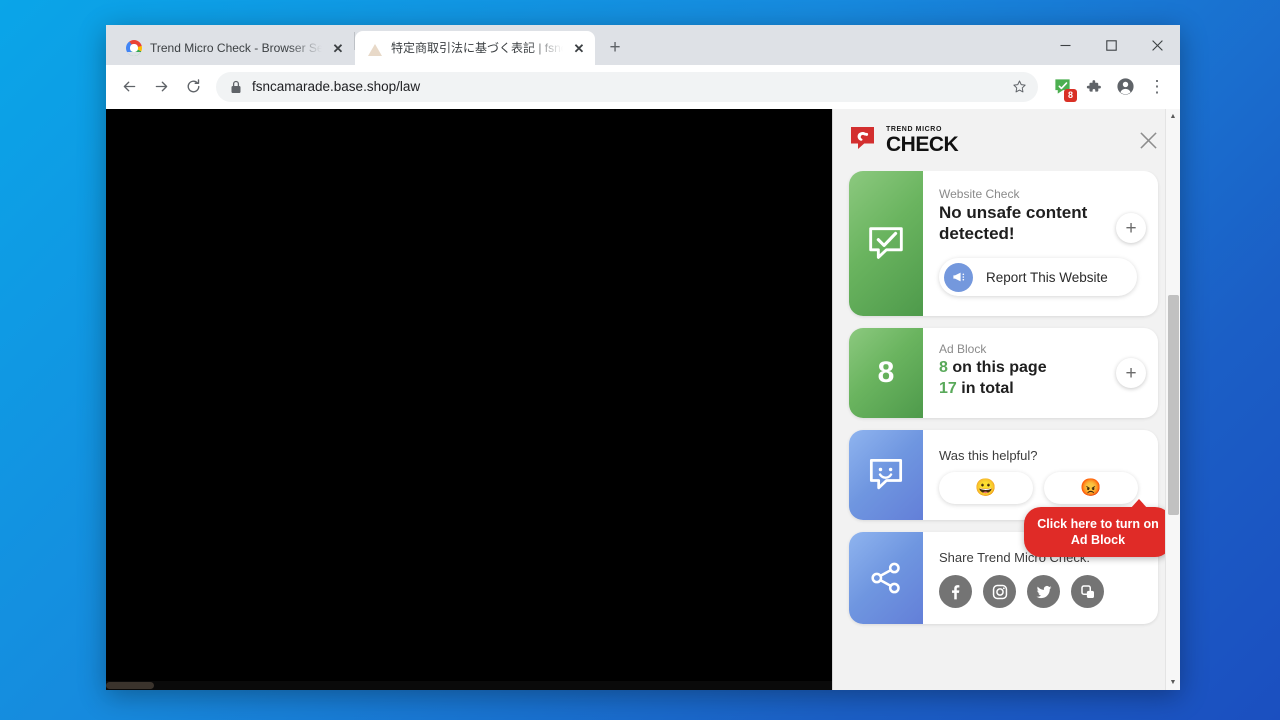  What do you see at coordinates (1157, 45) in the screenshot?
I see `close-window-button` at bounding box center [1157, 45].